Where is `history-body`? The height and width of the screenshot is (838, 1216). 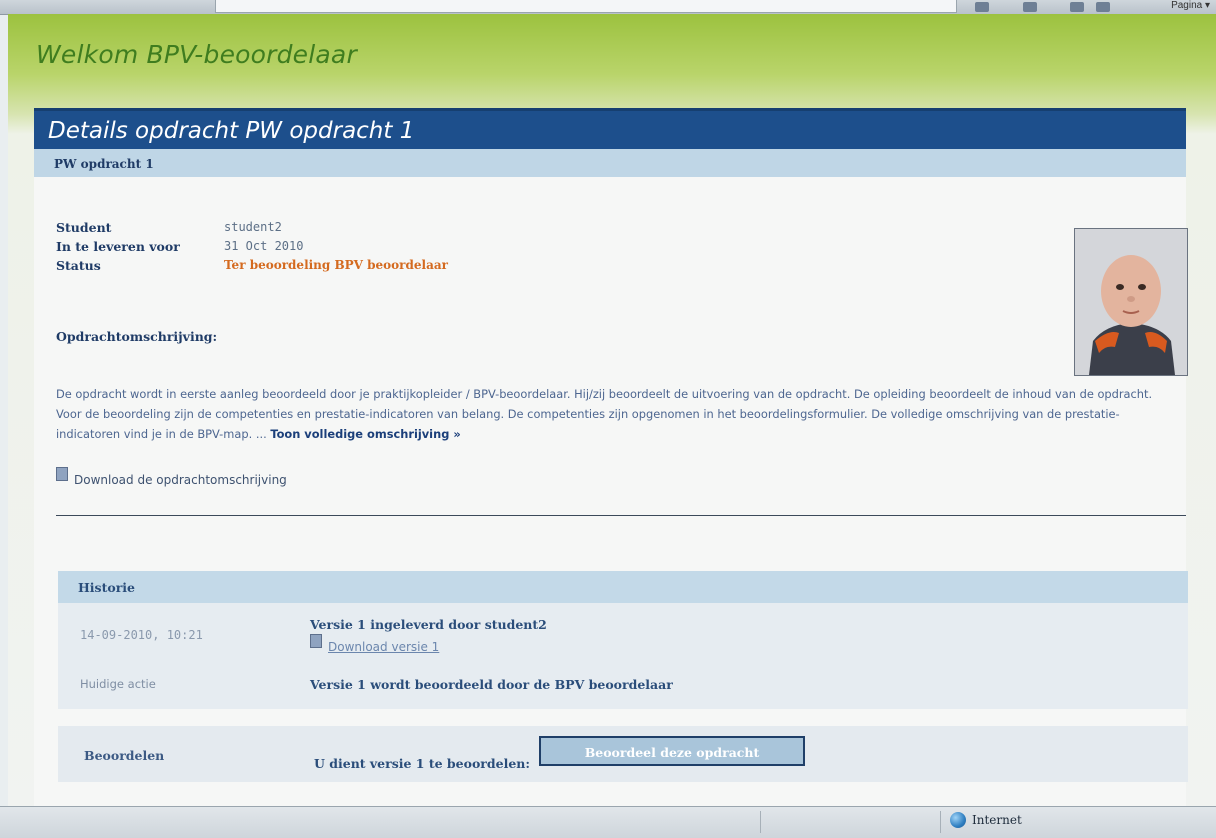
history-body is located at coordinates (623, 656).